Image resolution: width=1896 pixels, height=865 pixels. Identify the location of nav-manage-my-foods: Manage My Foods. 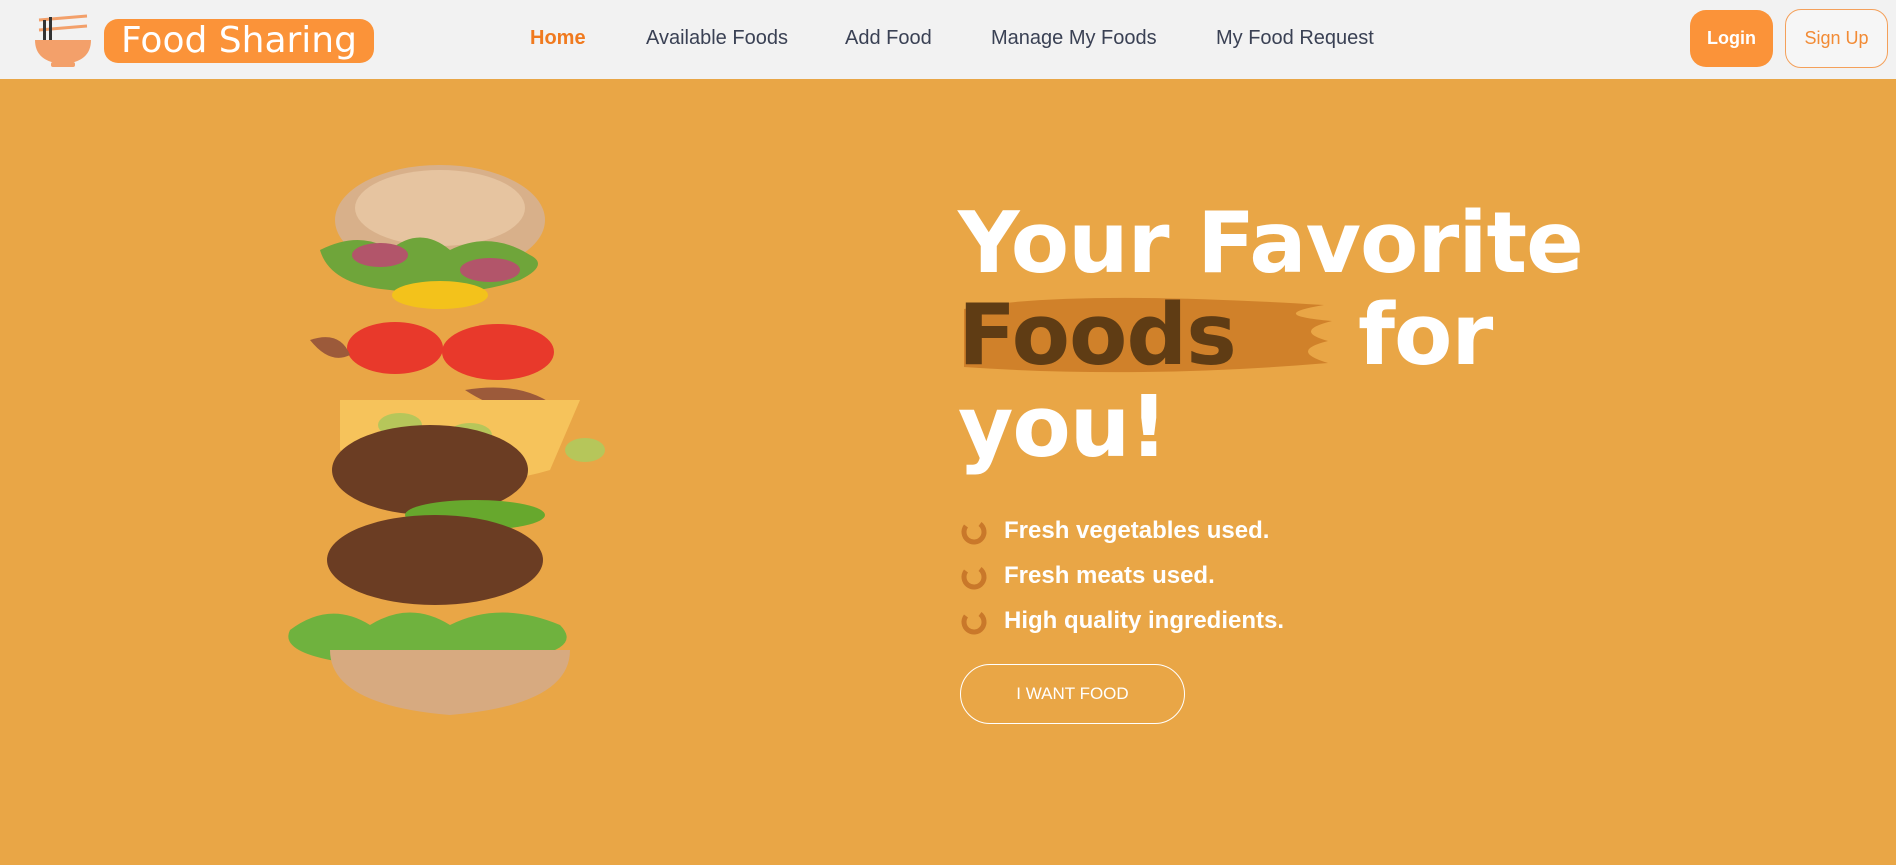
(1074, 38).